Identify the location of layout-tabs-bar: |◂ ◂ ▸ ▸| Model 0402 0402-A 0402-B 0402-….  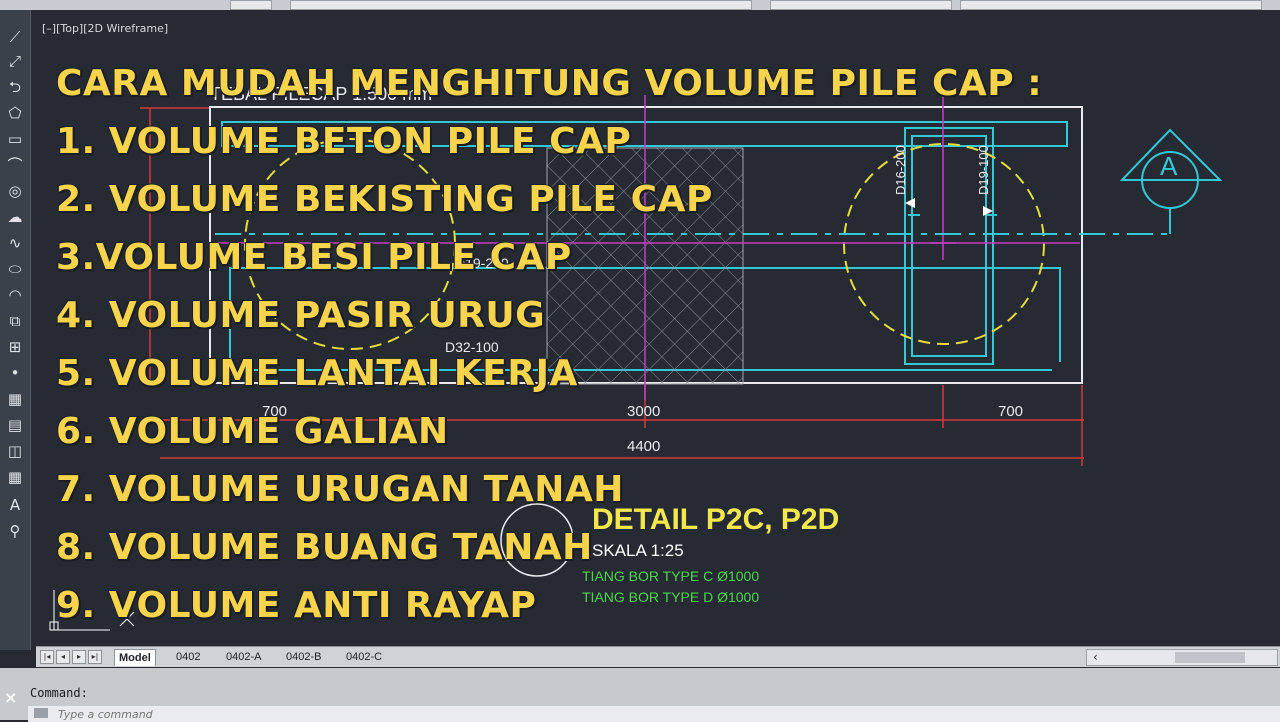
(658, 656).